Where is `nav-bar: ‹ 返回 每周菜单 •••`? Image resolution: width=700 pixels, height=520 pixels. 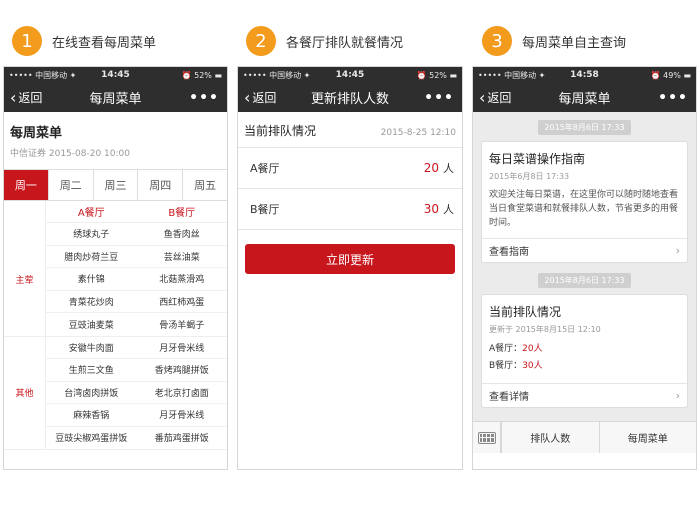 nav-bar: ‹ 返回 每周菜单 ••• is located at coordinates (584, 97).